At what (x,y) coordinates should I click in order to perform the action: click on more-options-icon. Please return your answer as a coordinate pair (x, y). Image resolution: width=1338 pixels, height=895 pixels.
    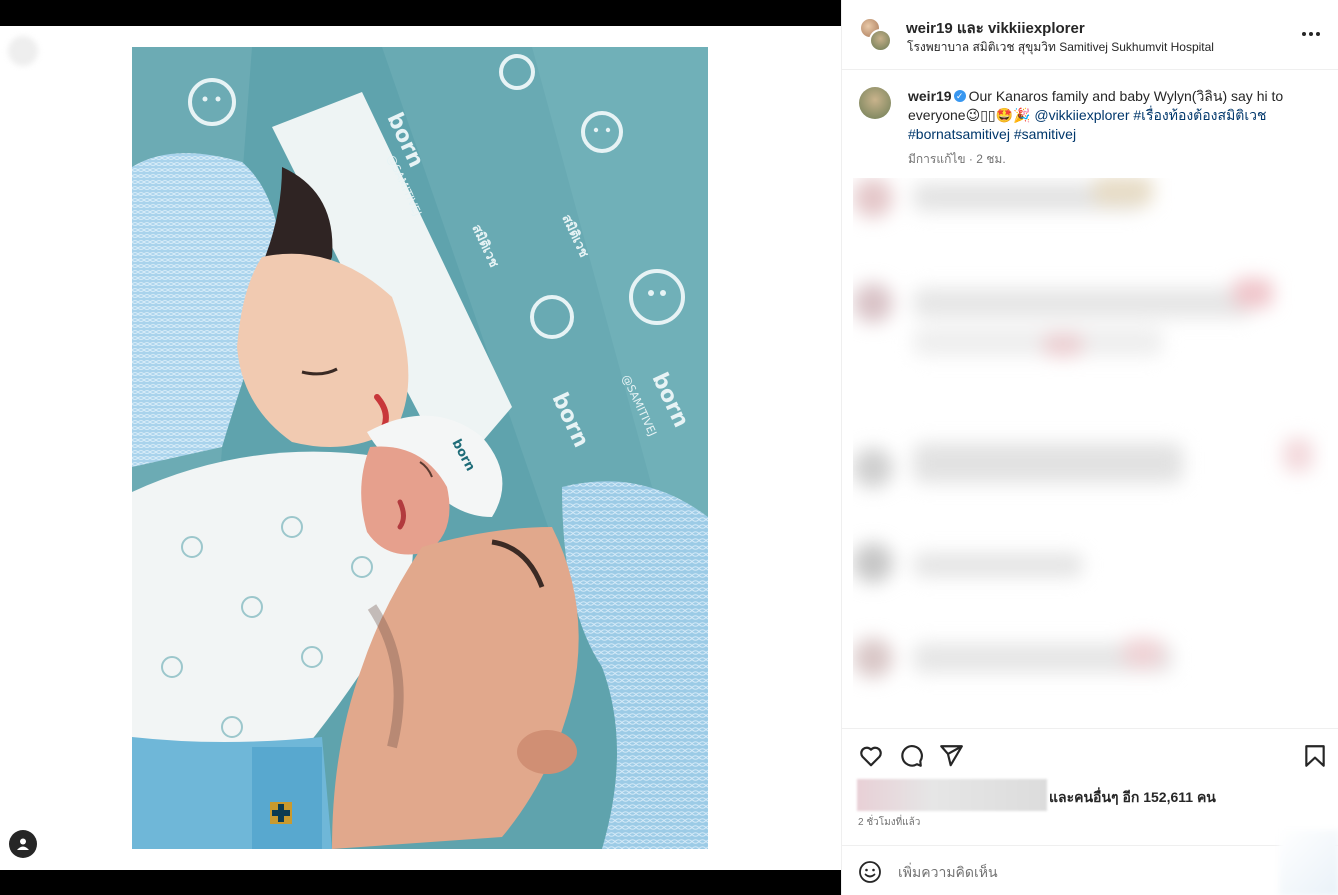
    Looking at the image, I should click on (1311, 34).